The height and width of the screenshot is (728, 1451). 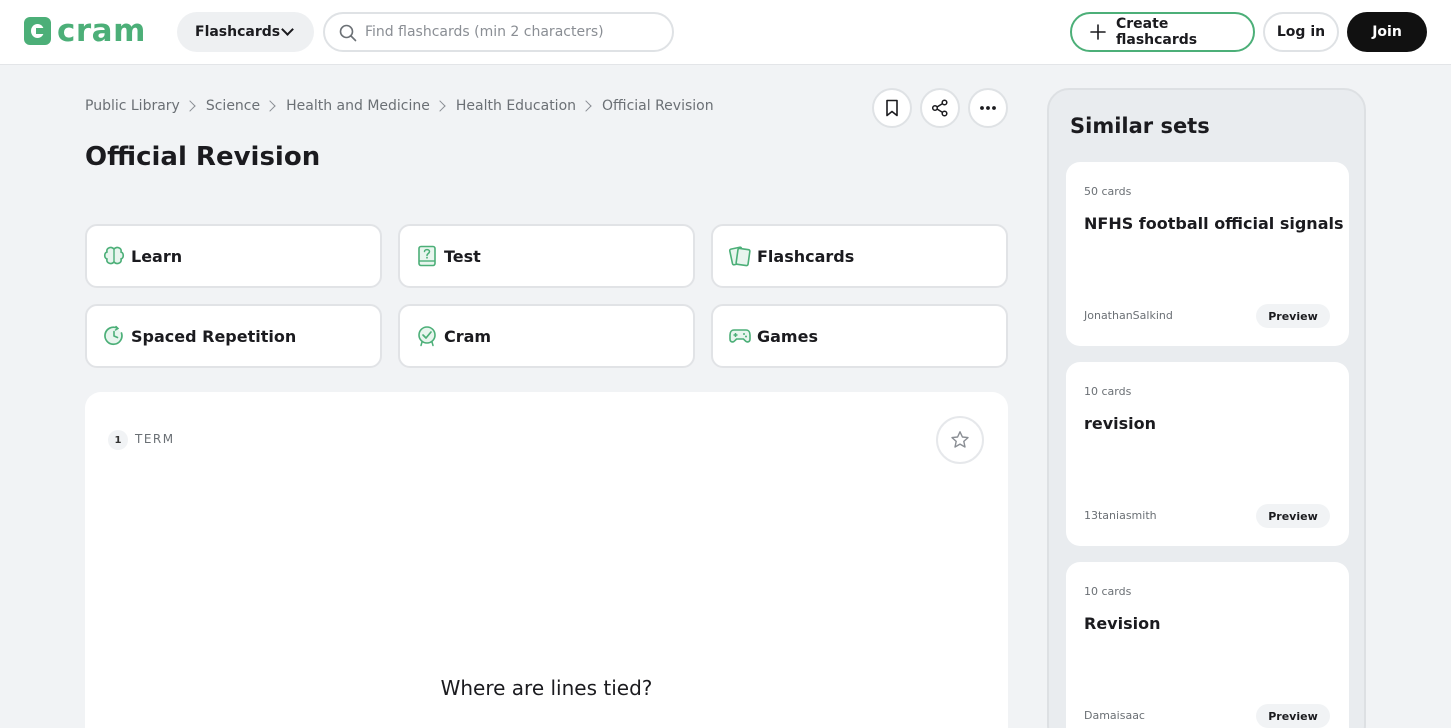 I want to click on mode-cram-button: Cram, so click(x=546, y=336).